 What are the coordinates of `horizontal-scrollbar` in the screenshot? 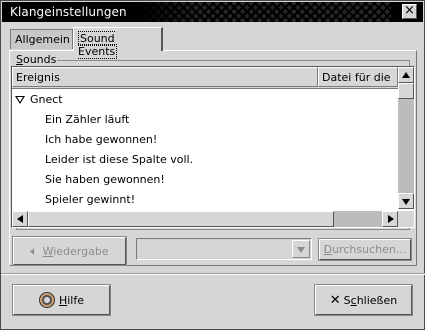 It's located at (205, 219).